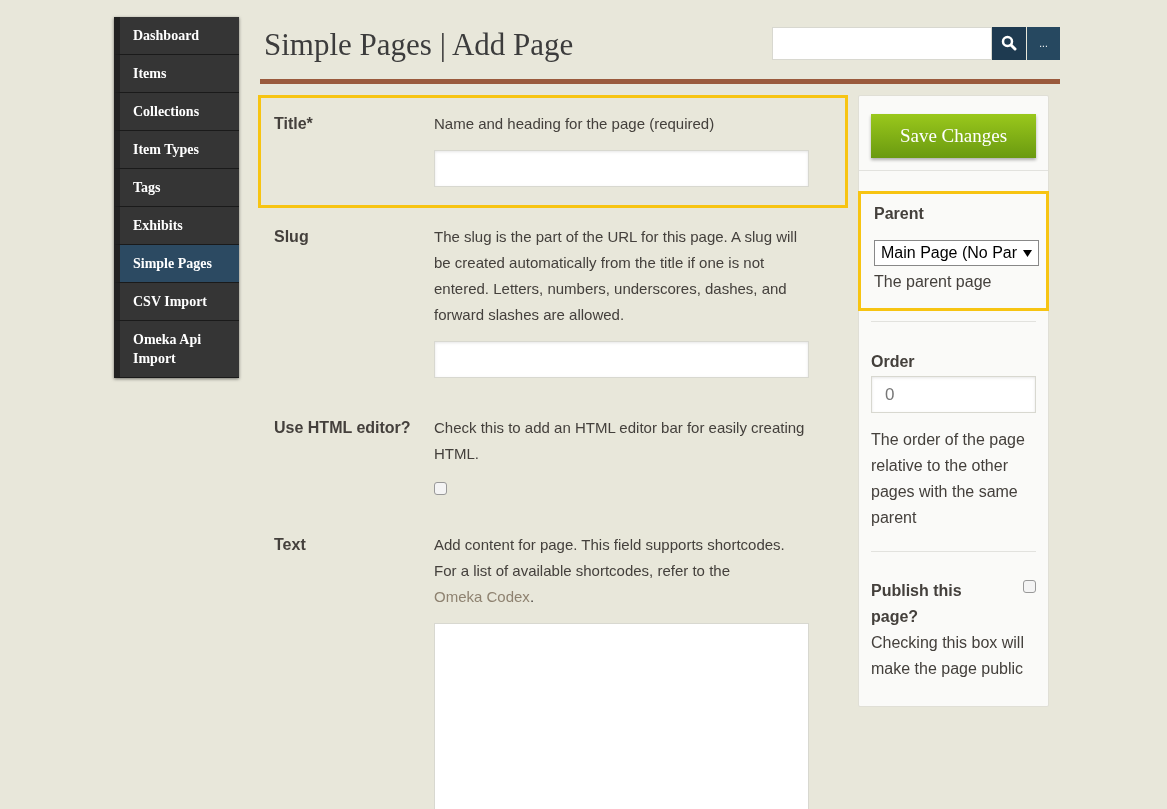 The height and width of the screenshot is (809, 1167). I want to click on parent-select: Main Page (No Par, so click(956, 253).